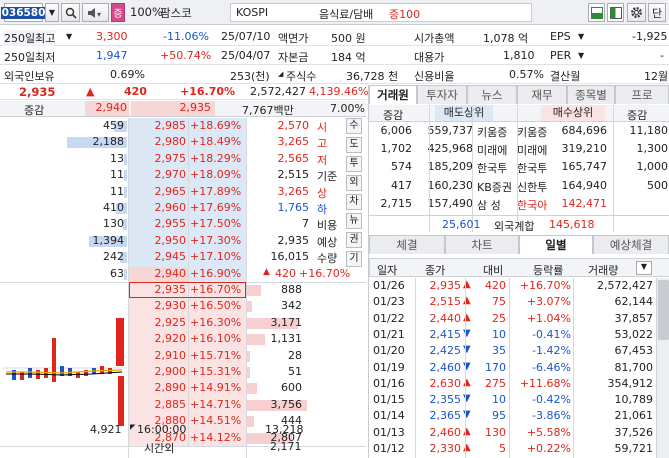 Image resolution: width=669 pixels, height=458 pixels. I want to click on value-mktcap: 1,078 억, so click(506, 38).